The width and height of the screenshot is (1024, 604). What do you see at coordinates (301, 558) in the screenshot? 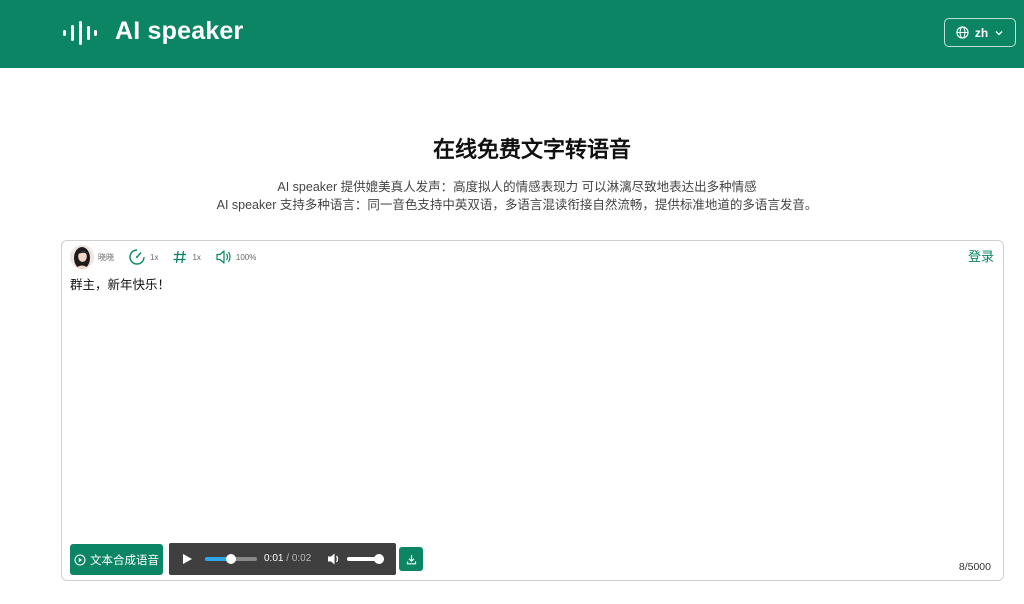
I see `duration: 0:02` at bounding box center [301, 558].